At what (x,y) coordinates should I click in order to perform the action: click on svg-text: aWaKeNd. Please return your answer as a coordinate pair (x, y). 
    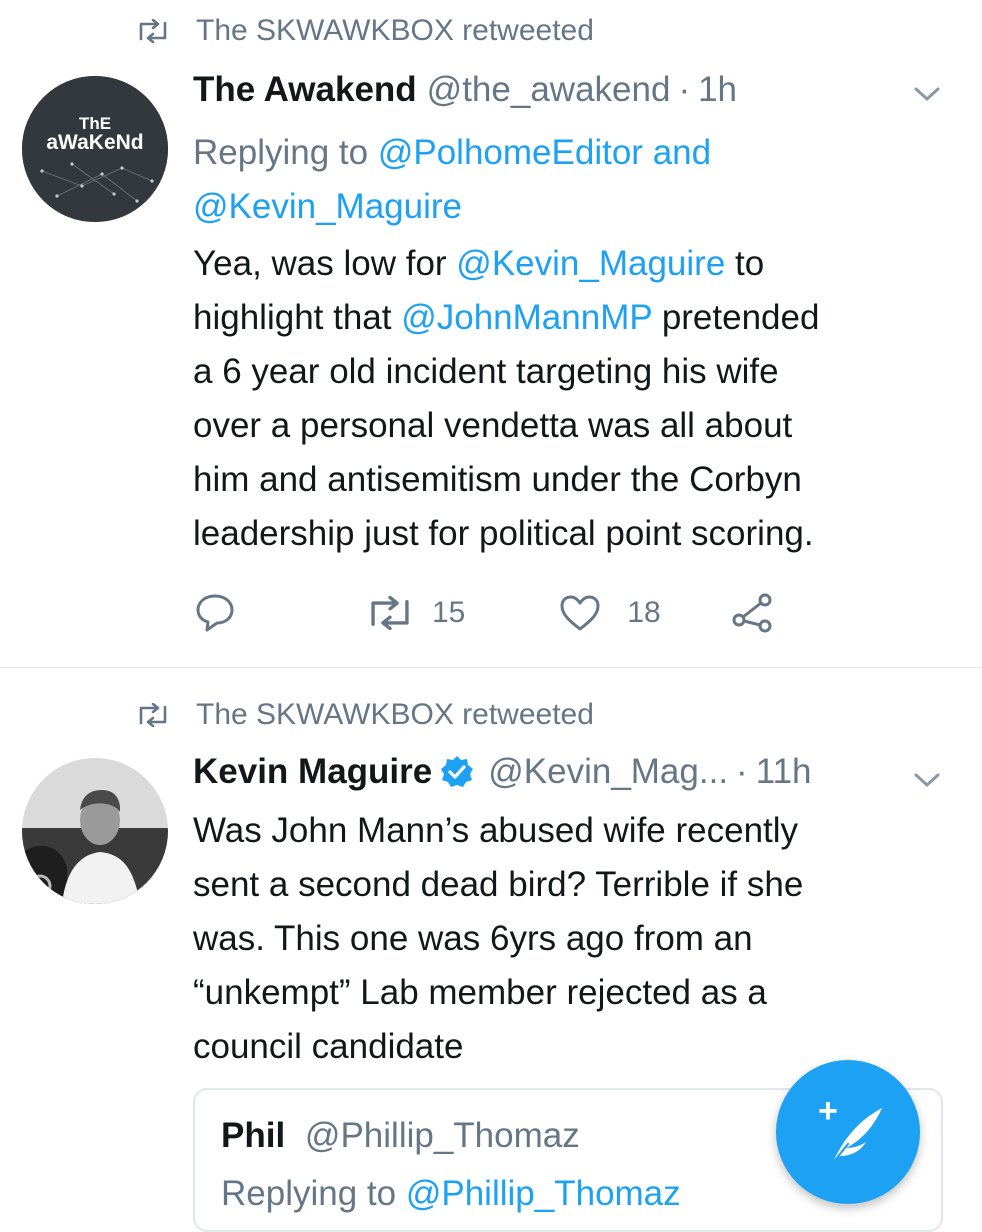
    Looking at the image, I should click on (94, 142).